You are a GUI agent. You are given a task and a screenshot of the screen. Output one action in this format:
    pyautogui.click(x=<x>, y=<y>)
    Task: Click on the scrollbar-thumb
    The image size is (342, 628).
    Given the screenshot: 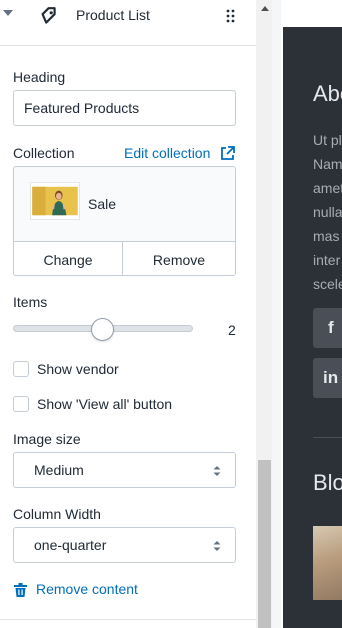 What is the action you would take?
    pyautogui.click(x=264, y=544)
    